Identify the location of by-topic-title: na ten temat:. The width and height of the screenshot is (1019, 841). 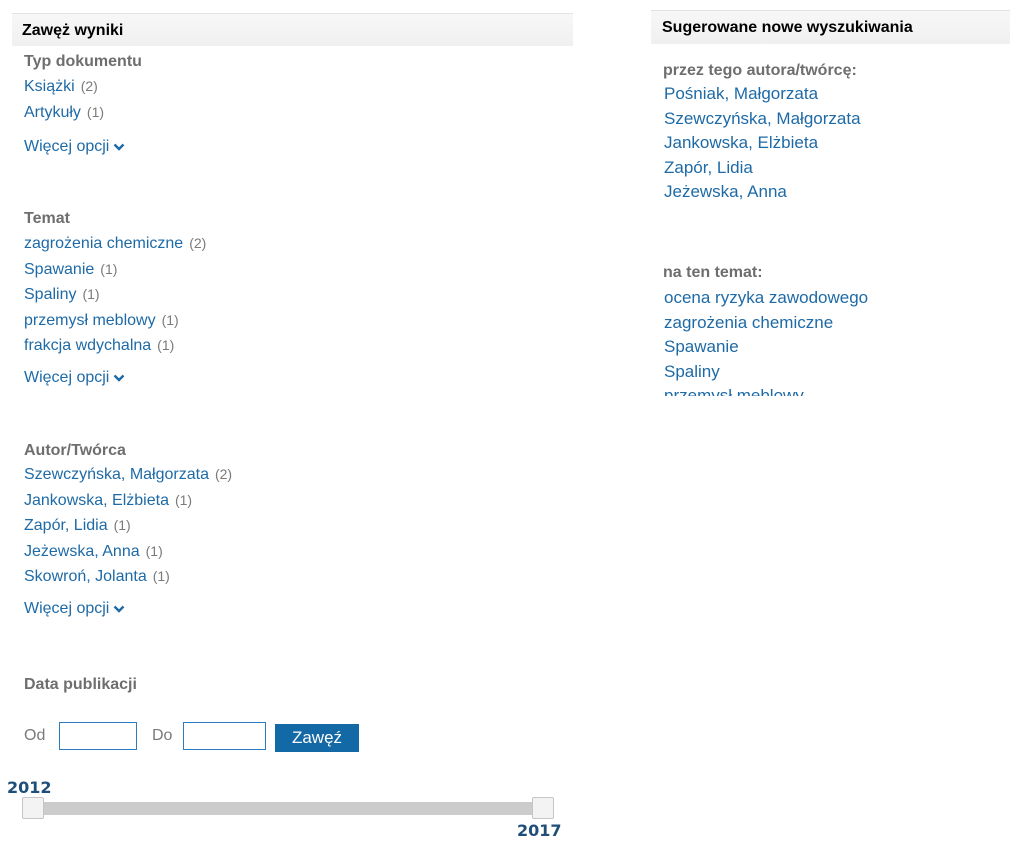
(713, 272).